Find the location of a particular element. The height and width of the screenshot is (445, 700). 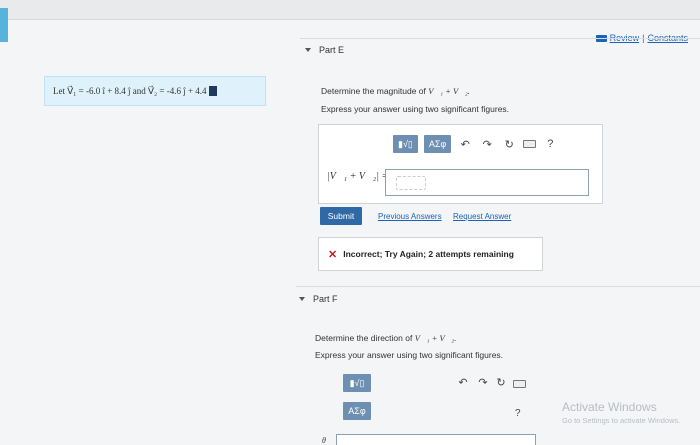

submit-button: Submit is located at coordinates (341, 216).